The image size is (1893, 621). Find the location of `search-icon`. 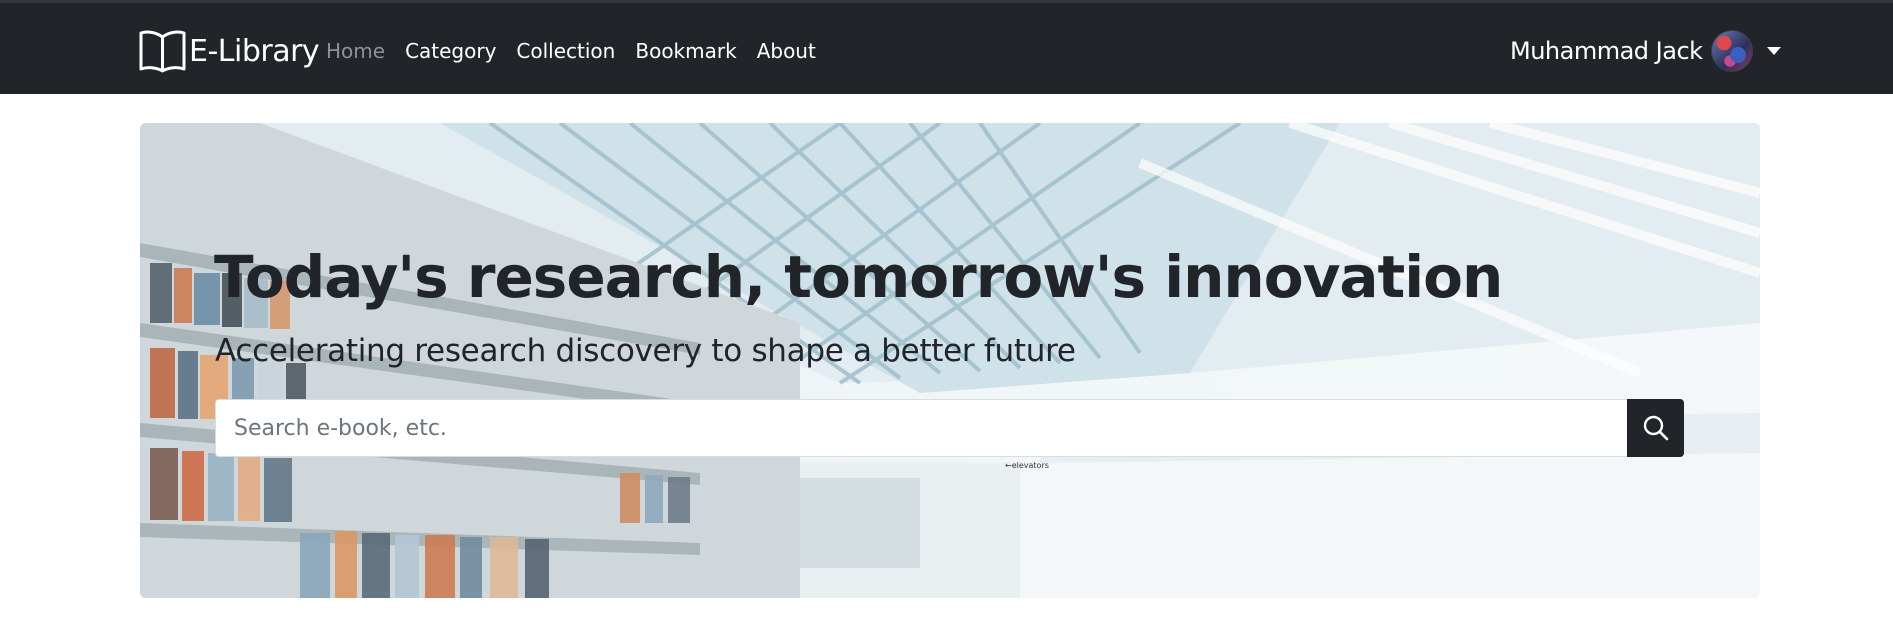

search-icon is located at coordinates (1655, 428).